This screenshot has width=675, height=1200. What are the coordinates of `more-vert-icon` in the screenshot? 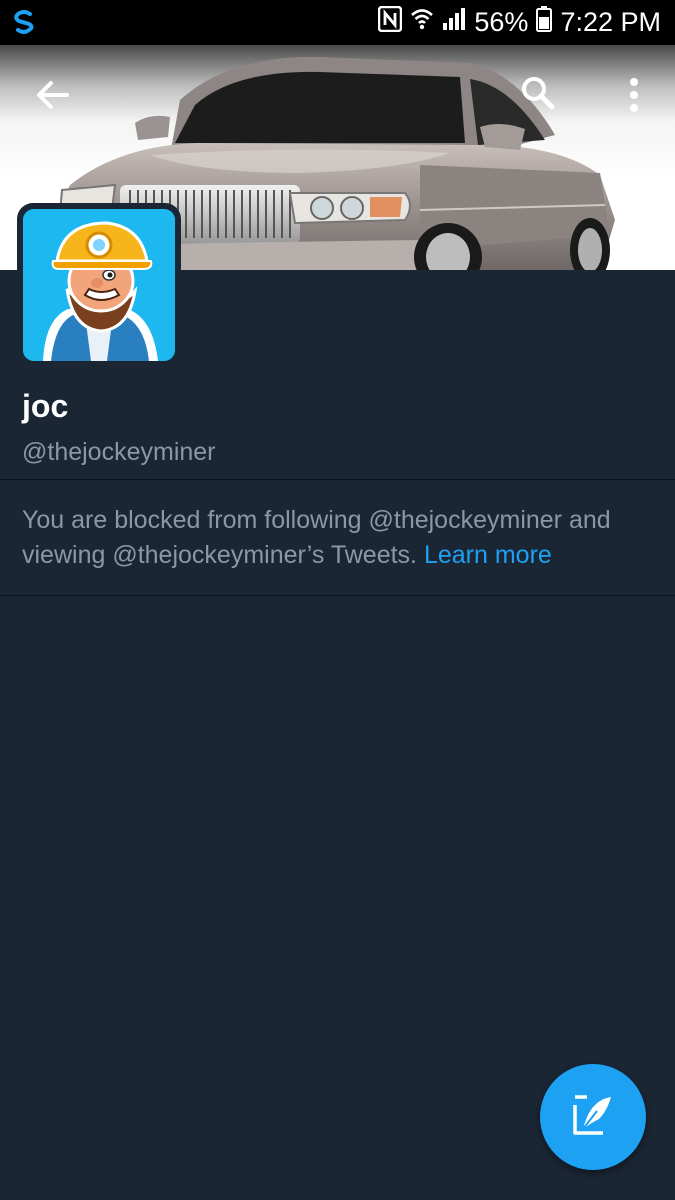 It's located at (634, 97).